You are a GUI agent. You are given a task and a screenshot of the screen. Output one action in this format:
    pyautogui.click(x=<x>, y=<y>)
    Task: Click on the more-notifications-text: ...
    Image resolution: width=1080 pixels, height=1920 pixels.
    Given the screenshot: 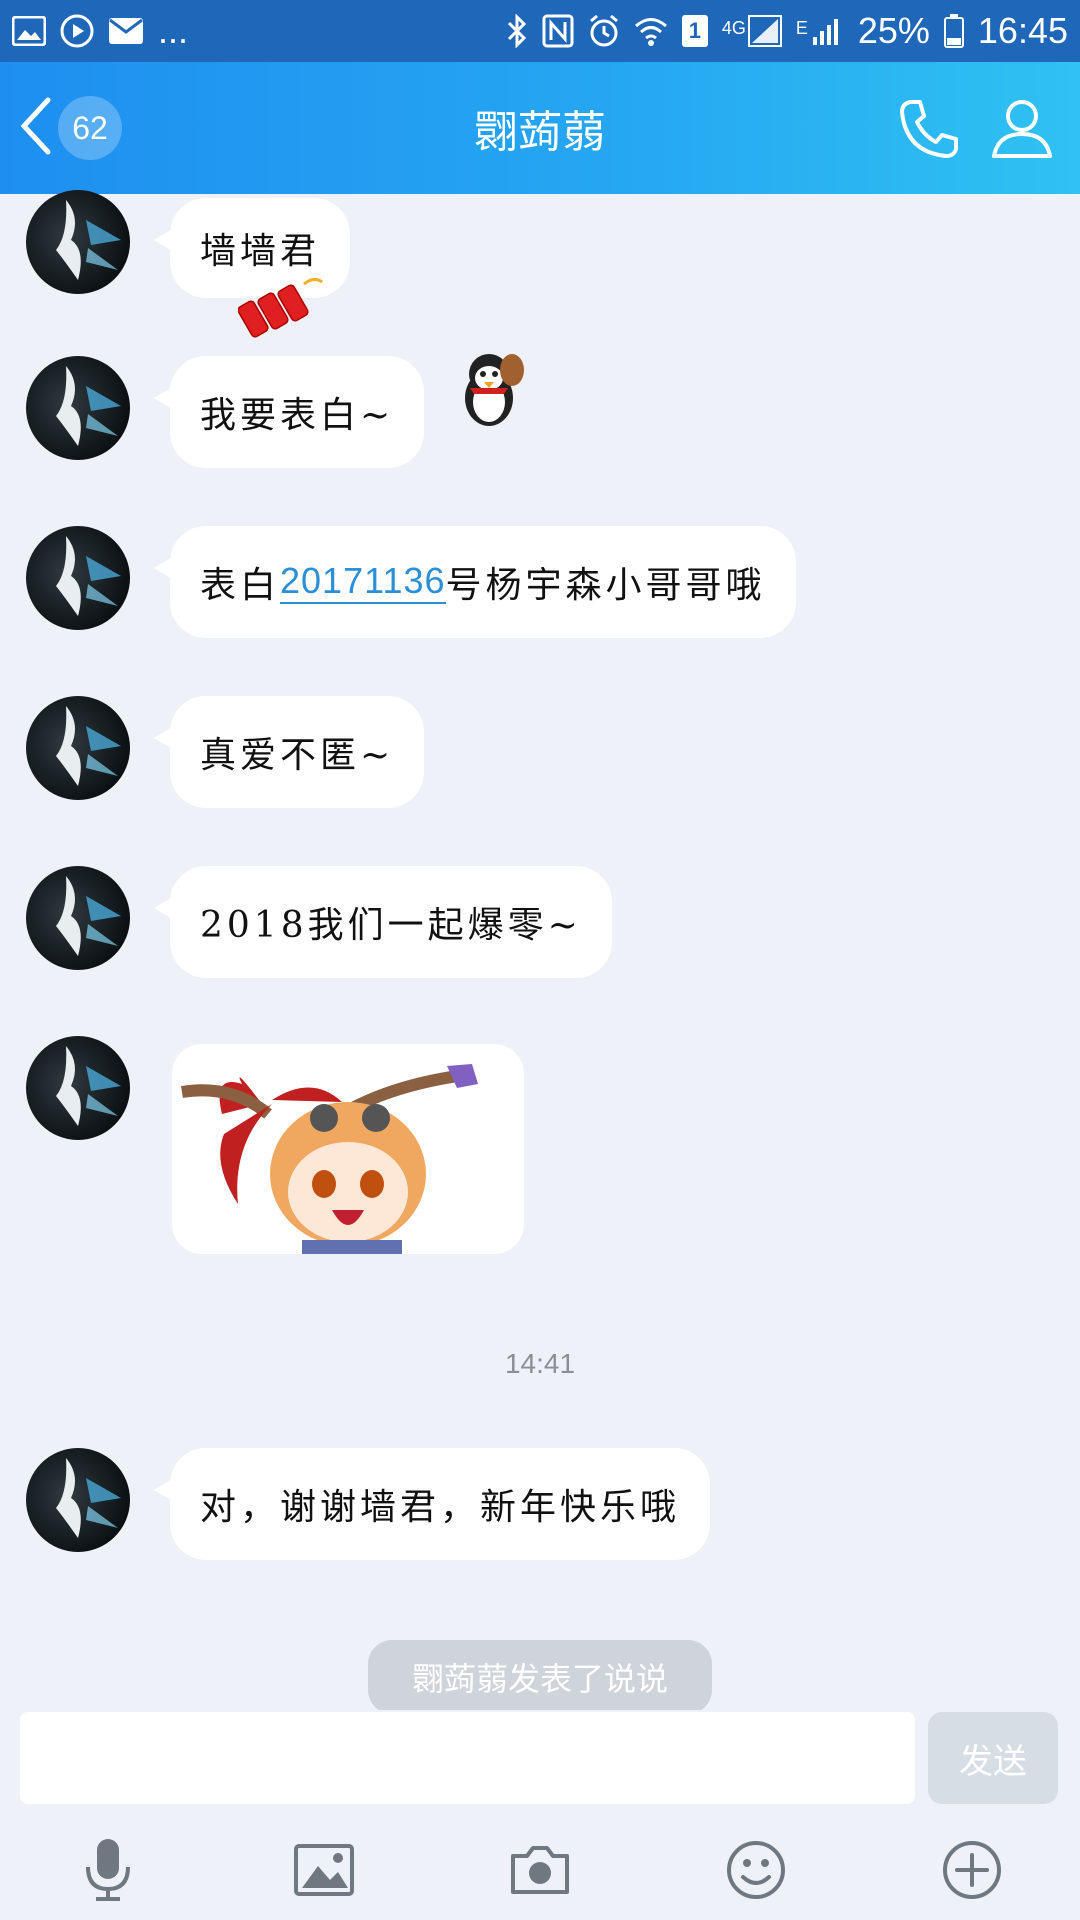 What is the action you would take?
    pyautogui.click(x=173, y=30)
    